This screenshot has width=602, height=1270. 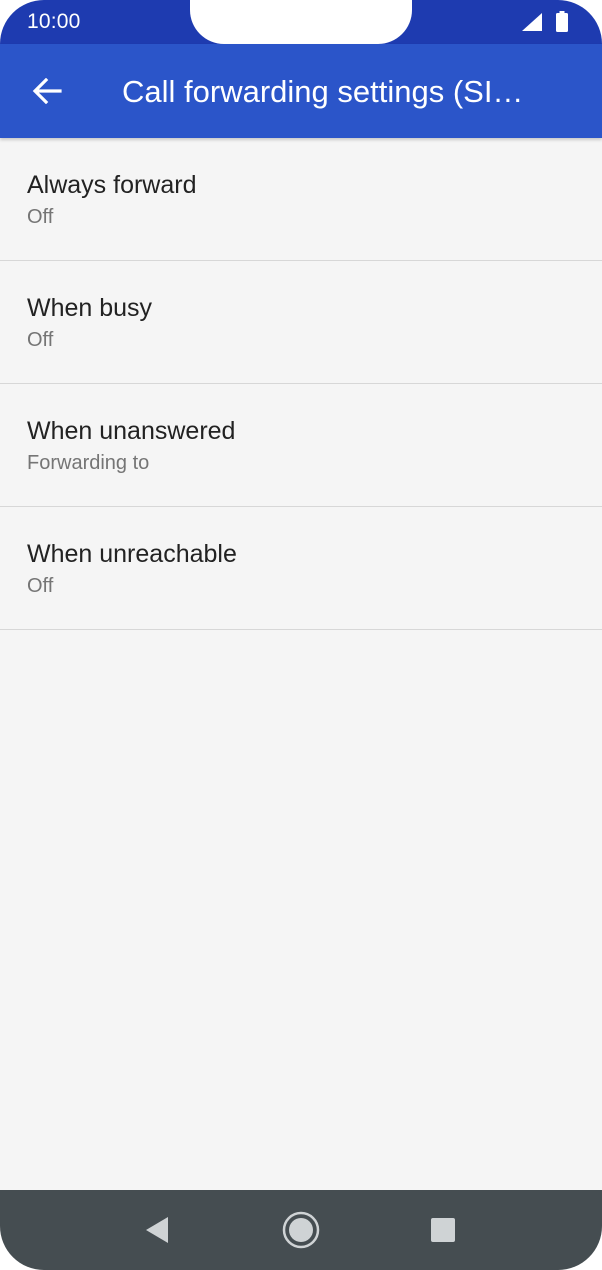 What do you see at coordinates (54, 21) in the screenshot?
I see `status-time: 10:00` at bounding box center [54, 21].